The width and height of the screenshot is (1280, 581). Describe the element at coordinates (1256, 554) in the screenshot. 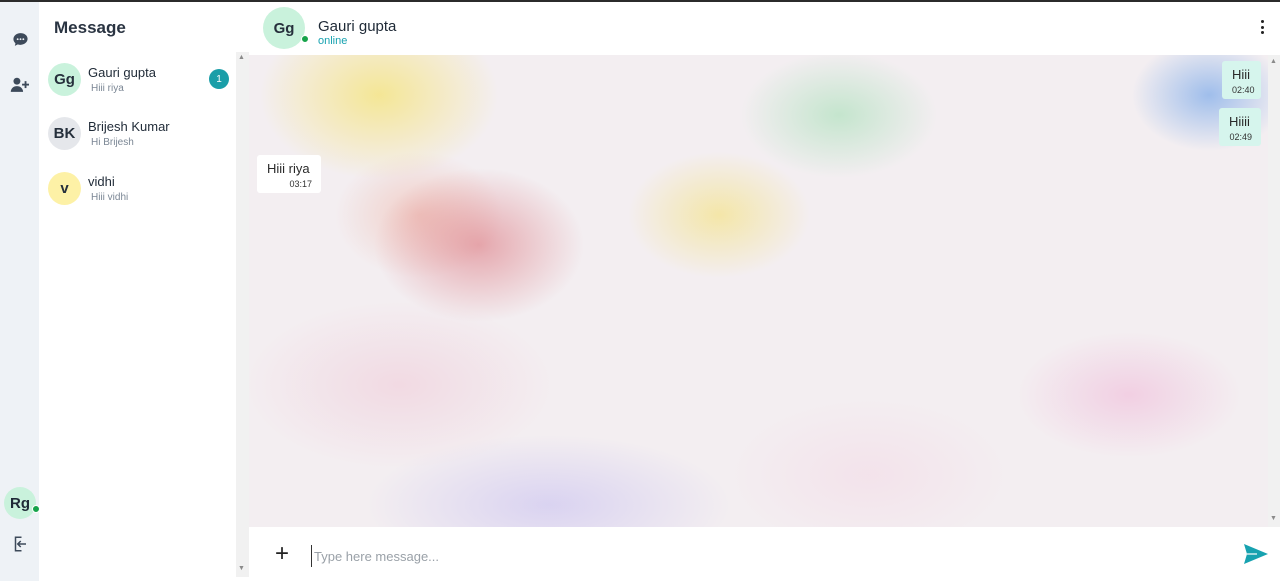

I see `send-icon` at that location.